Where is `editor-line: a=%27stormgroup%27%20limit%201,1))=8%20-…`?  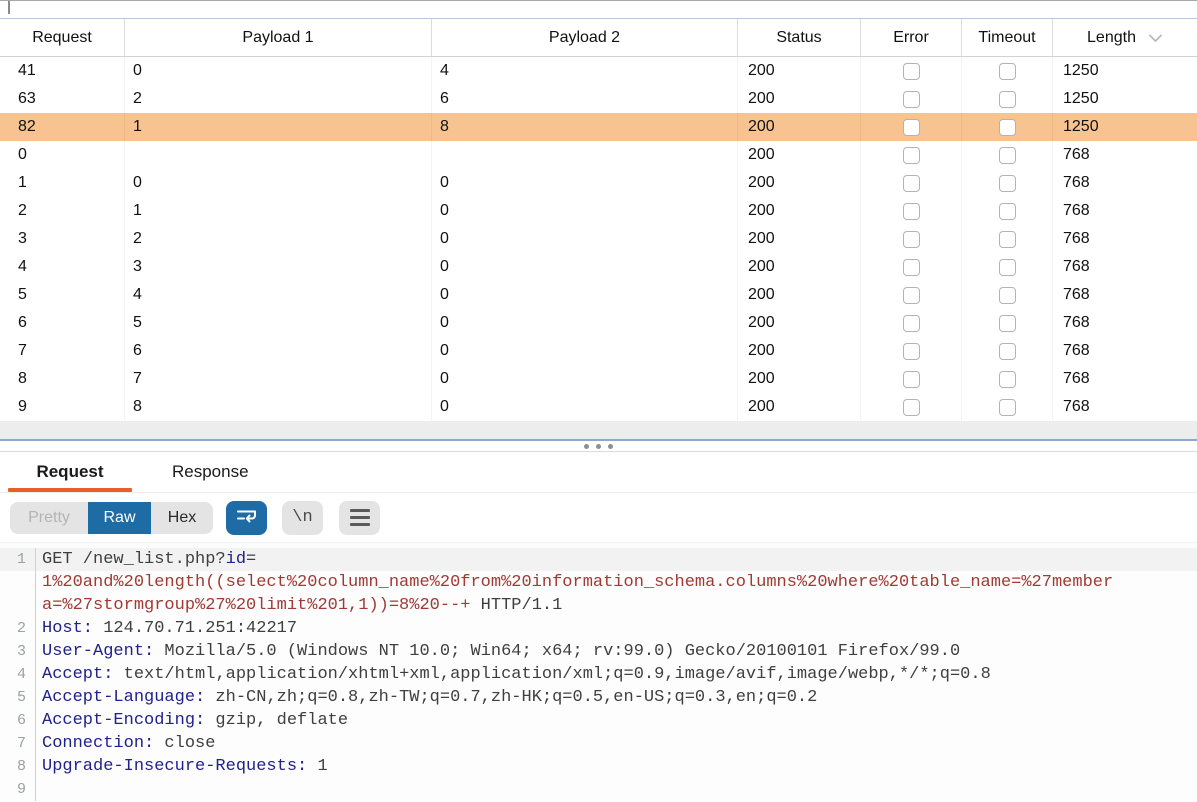 editor-line: a=%27stormgroup%27%20limit%201,1))=8%20-… is located at coordinates (598, 605).